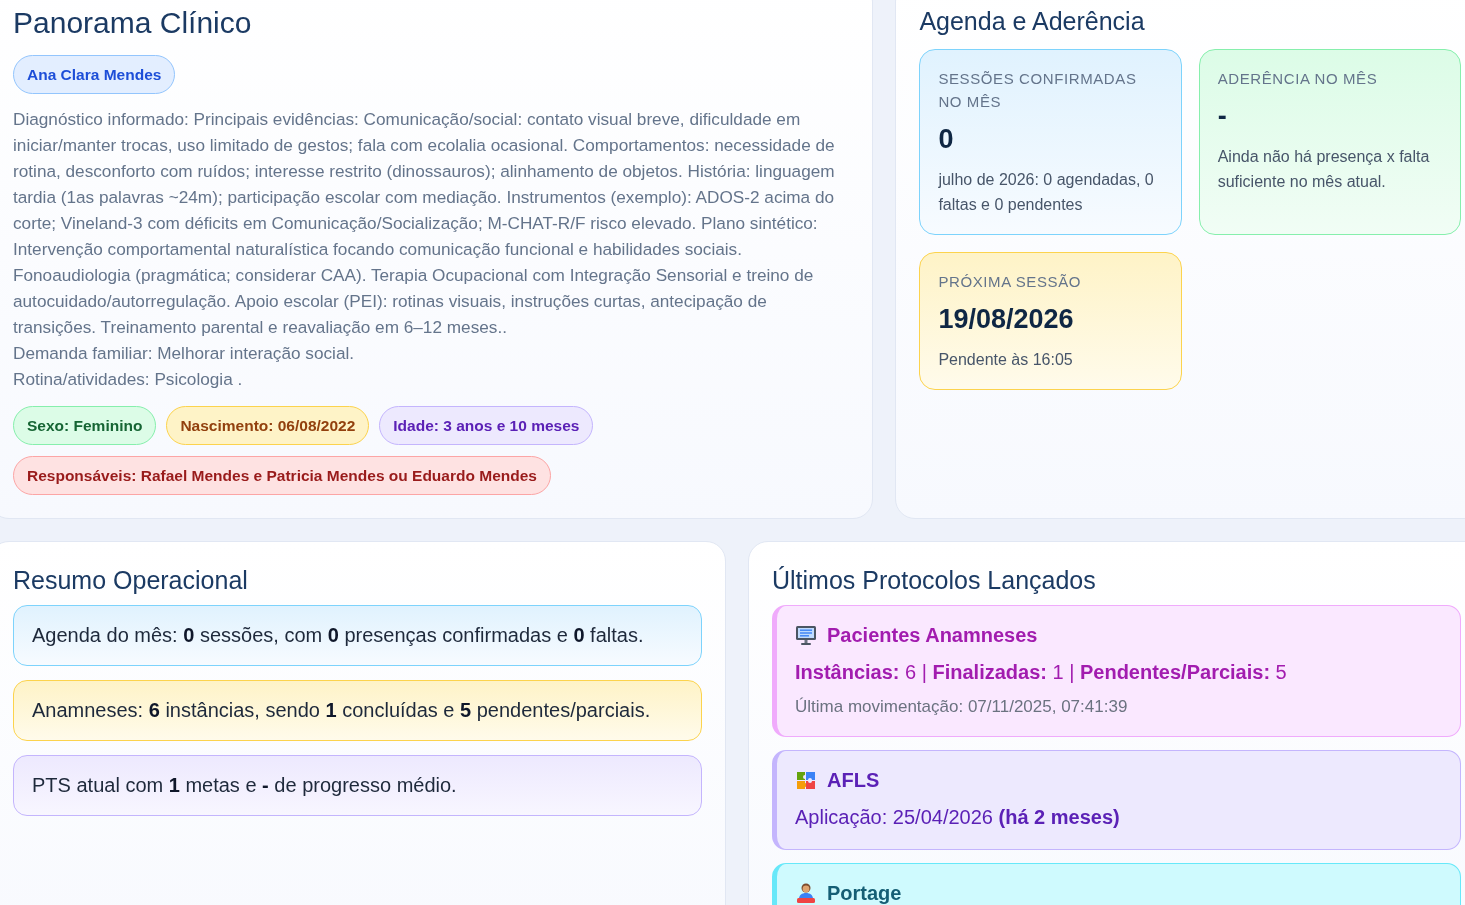 This screenshot has height=905, width=1465. Describe the element at coordinates (1006, 319) in the screenshot. I see `stat-value: 19/08/2026` at that location.